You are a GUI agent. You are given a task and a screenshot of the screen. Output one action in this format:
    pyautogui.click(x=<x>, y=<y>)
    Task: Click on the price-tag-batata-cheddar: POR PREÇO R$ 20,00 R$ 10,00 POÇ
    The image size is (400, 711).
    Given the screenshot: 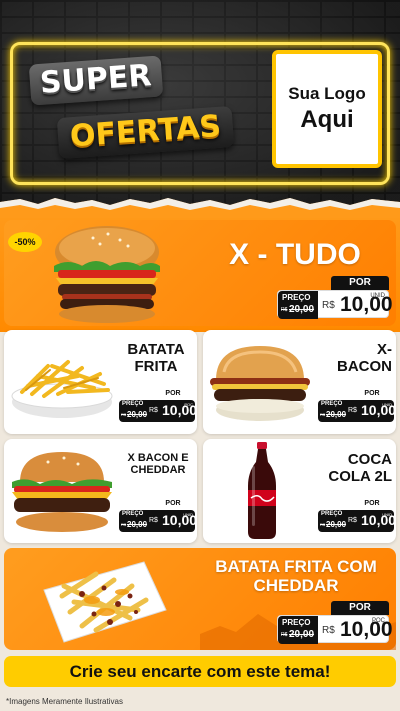 What is the action you would take?
    pyautogui.click(x=335, y=622)
    